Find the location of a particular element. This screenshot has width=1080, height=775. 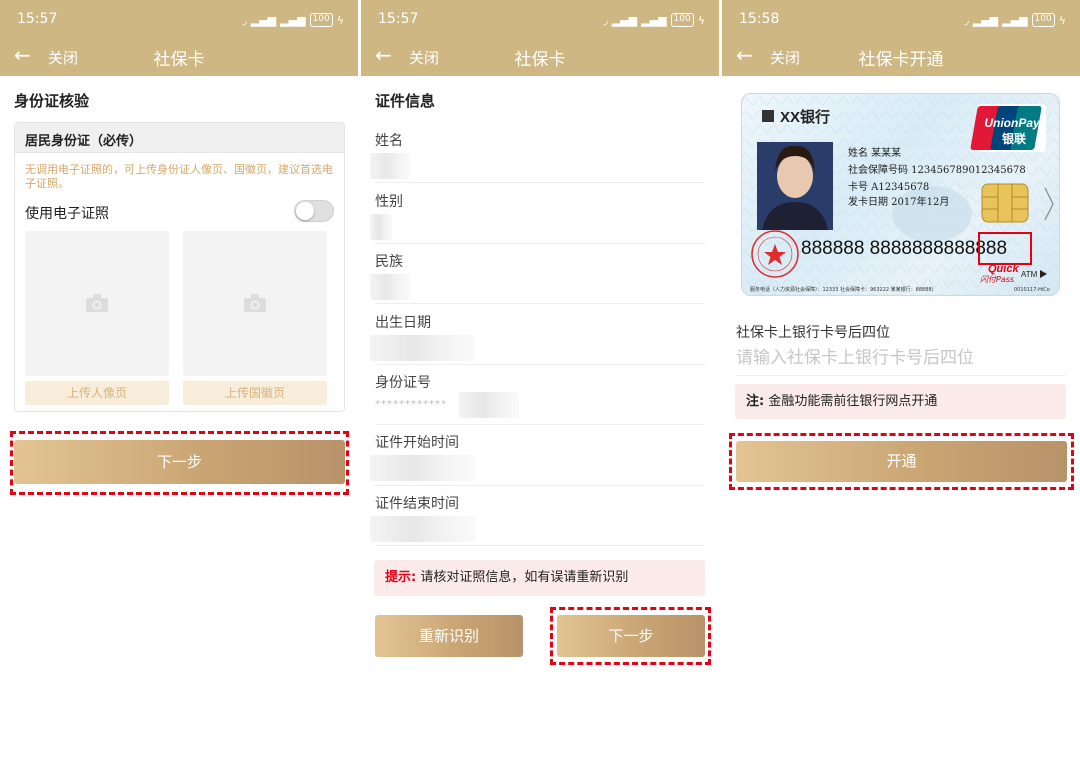

field-label-gender: 性别 is located at coordinates (389, 202).